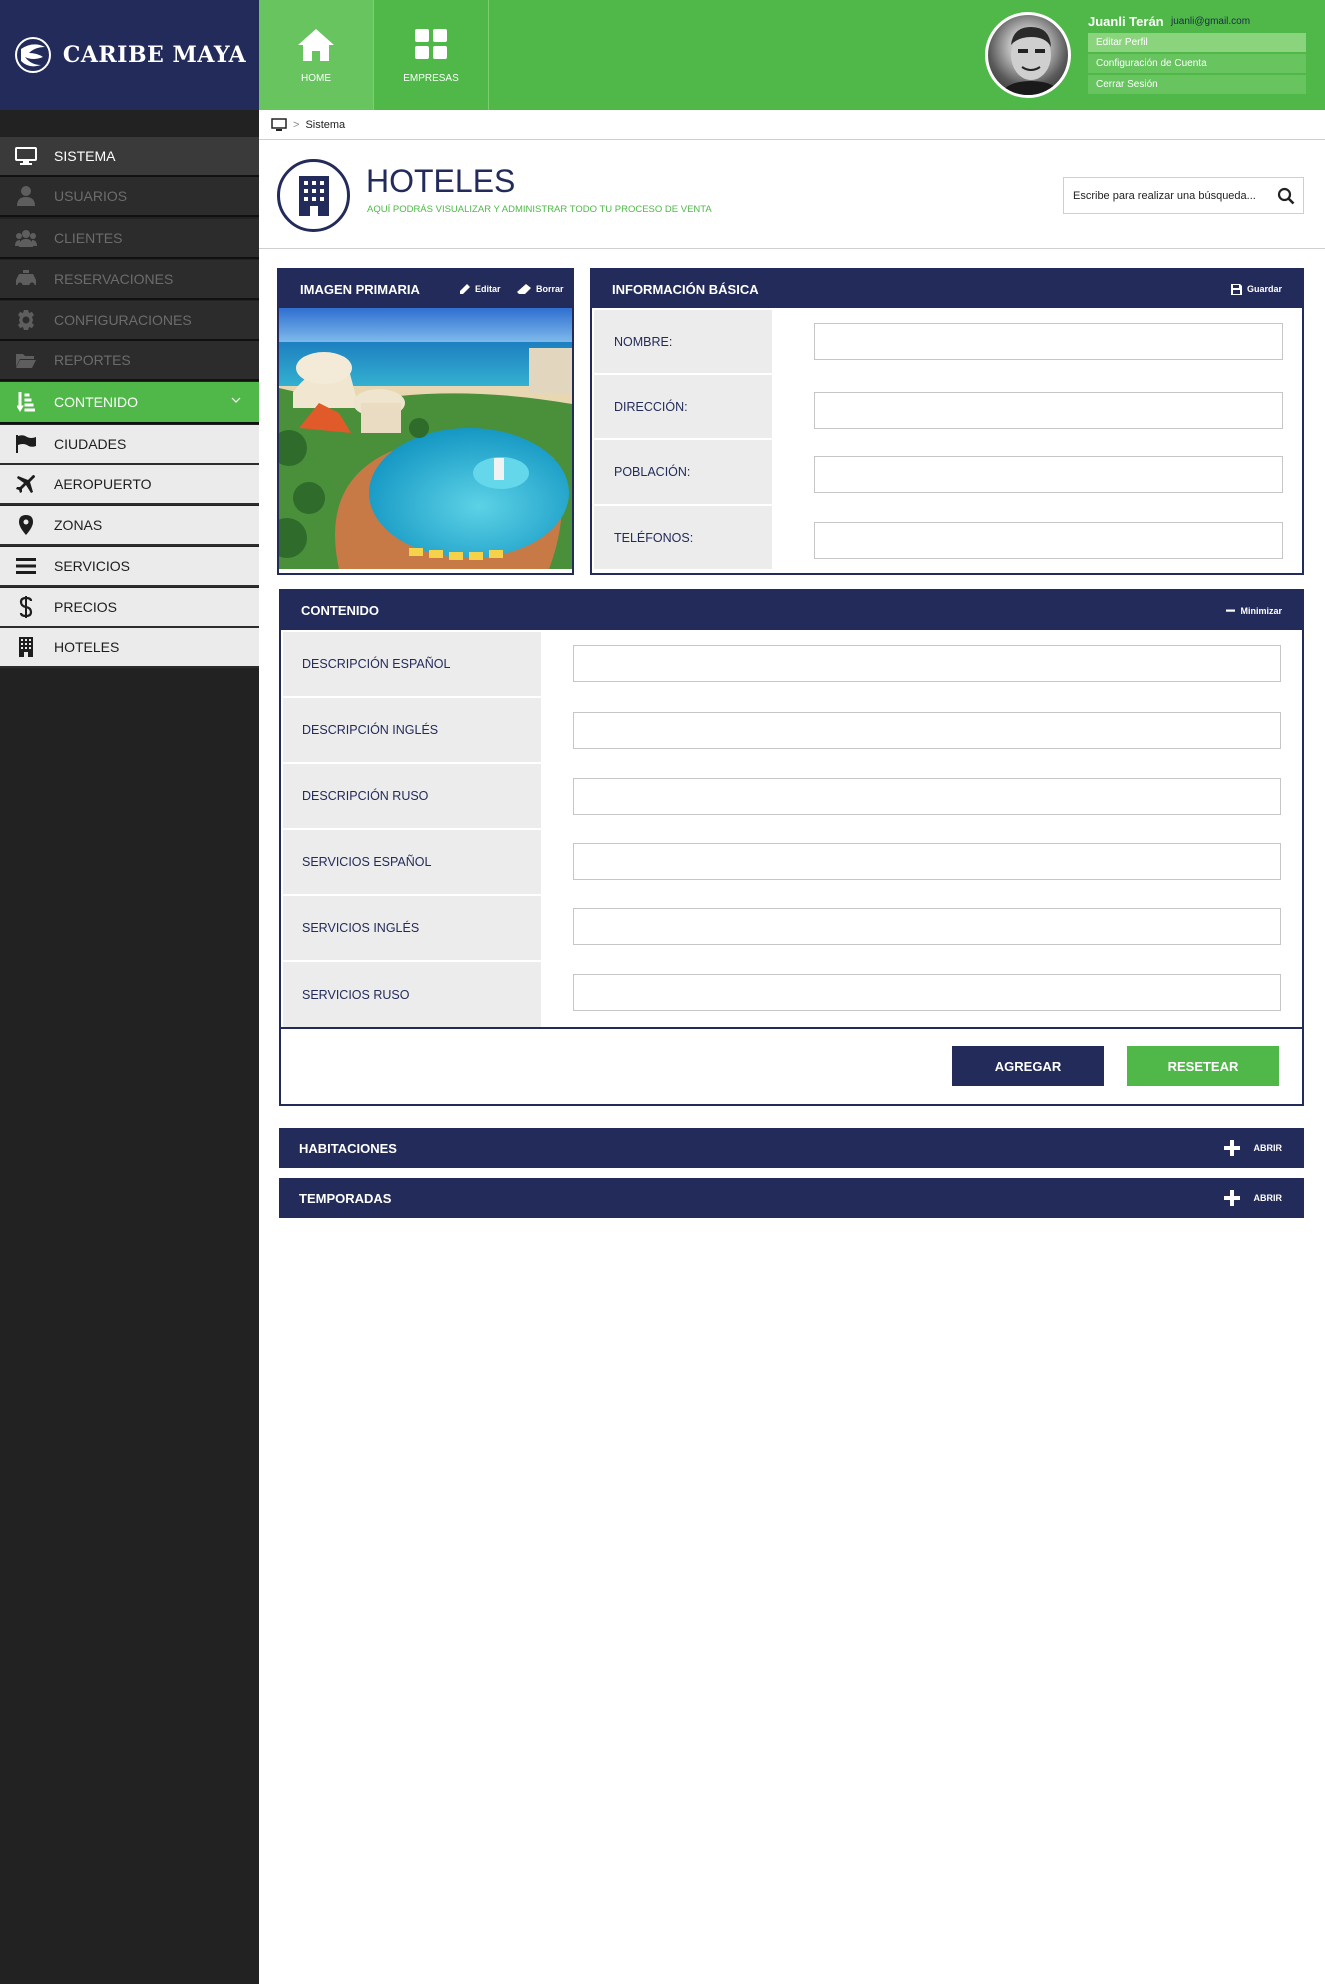 The image size is (1325, 1984). Describe the element at coordinates (26, 444) in the screenshot. I see `flag-icon` at that location.